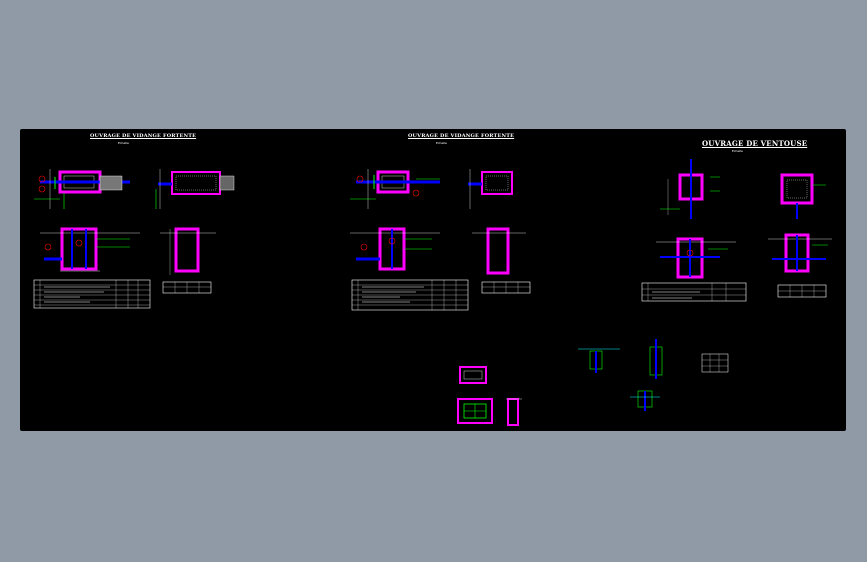 The image size is (867, 562). What do you see at coordinates (755, 143) in the screenshot?
I see `sheet-3-title: OUVRAGE DE VENTOUSE` at bounding box center [755, 143].